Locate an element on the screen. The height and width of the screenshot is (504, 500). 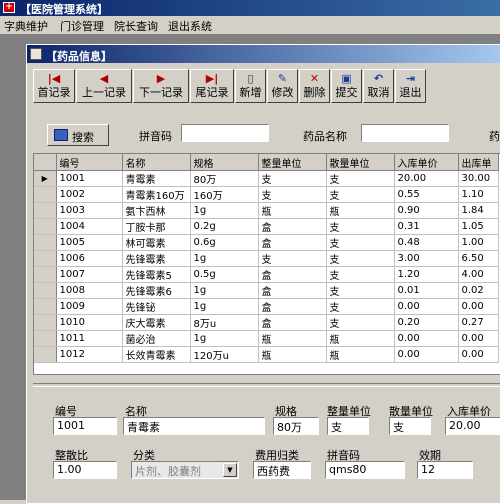
search-button: 搜索 is located at coordinates (78, 135).